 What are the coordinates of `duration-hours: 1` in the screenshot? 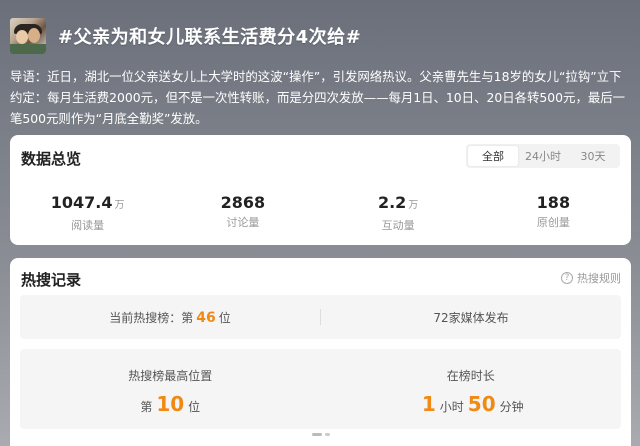 It's located at (428, 404).